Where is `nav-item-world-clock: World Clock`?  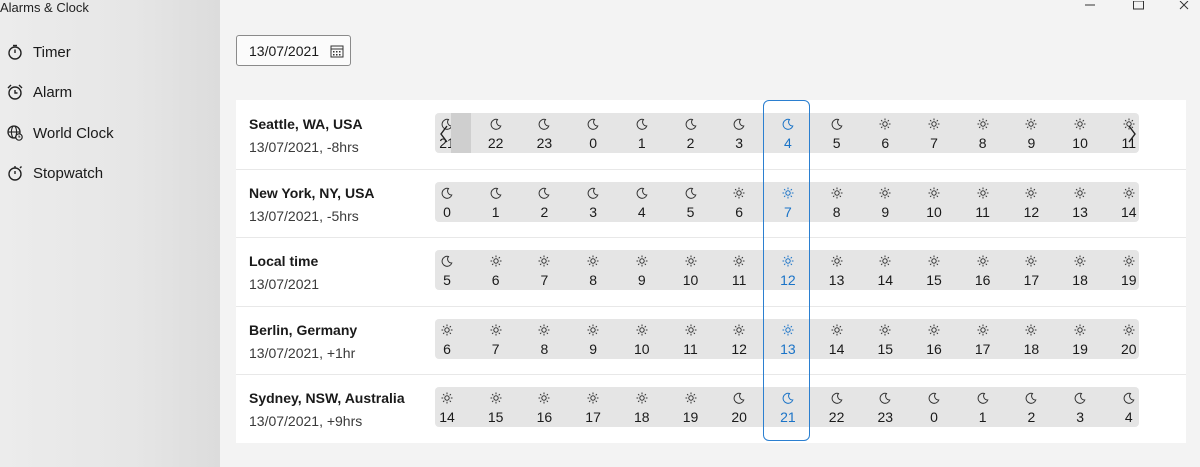
nav-item-world-clock: World Clock is located at coordinates (110, 133).